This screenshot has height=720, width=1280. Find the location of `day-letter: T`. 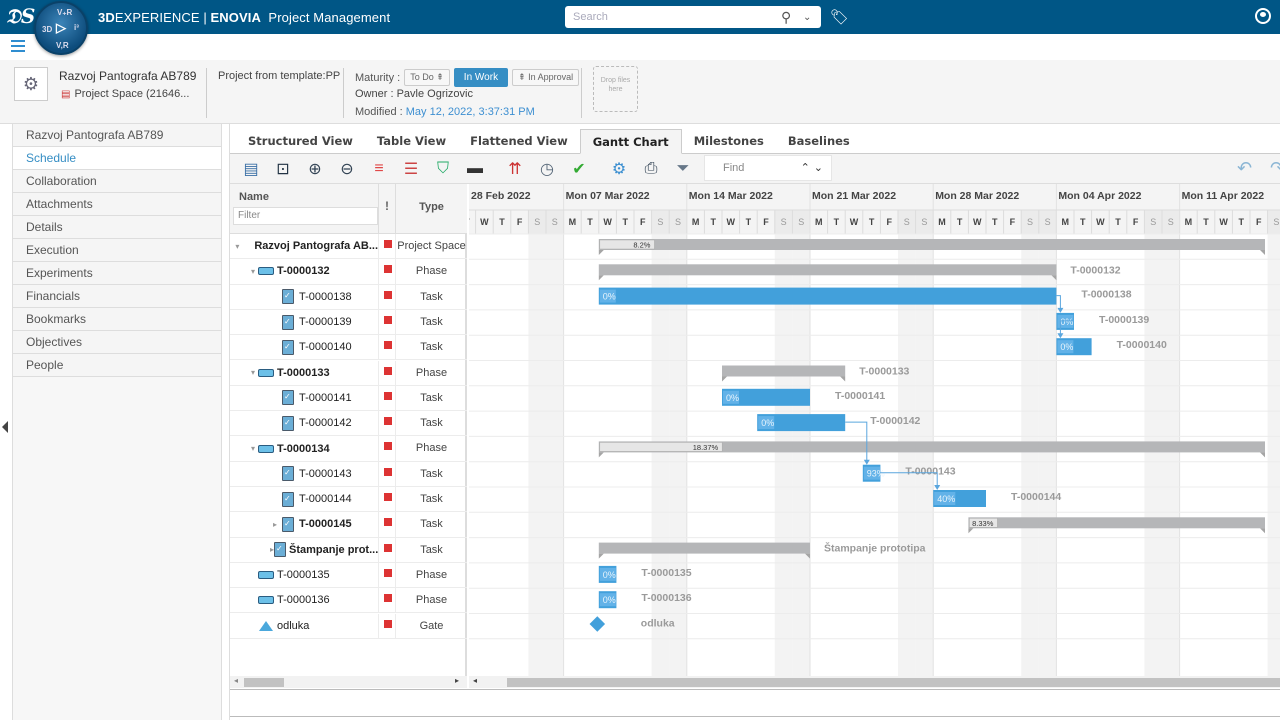

day-letter: T is located at coordinates (960, 222).